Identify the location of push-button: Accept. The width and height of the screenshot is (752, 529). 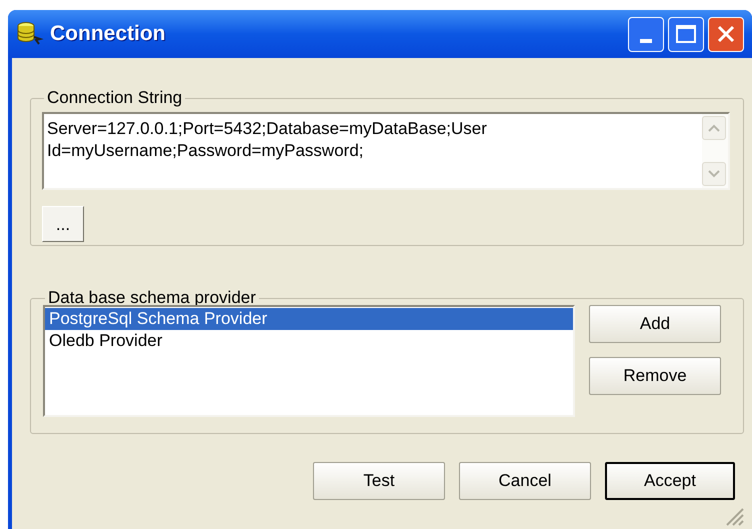
(670, 481).